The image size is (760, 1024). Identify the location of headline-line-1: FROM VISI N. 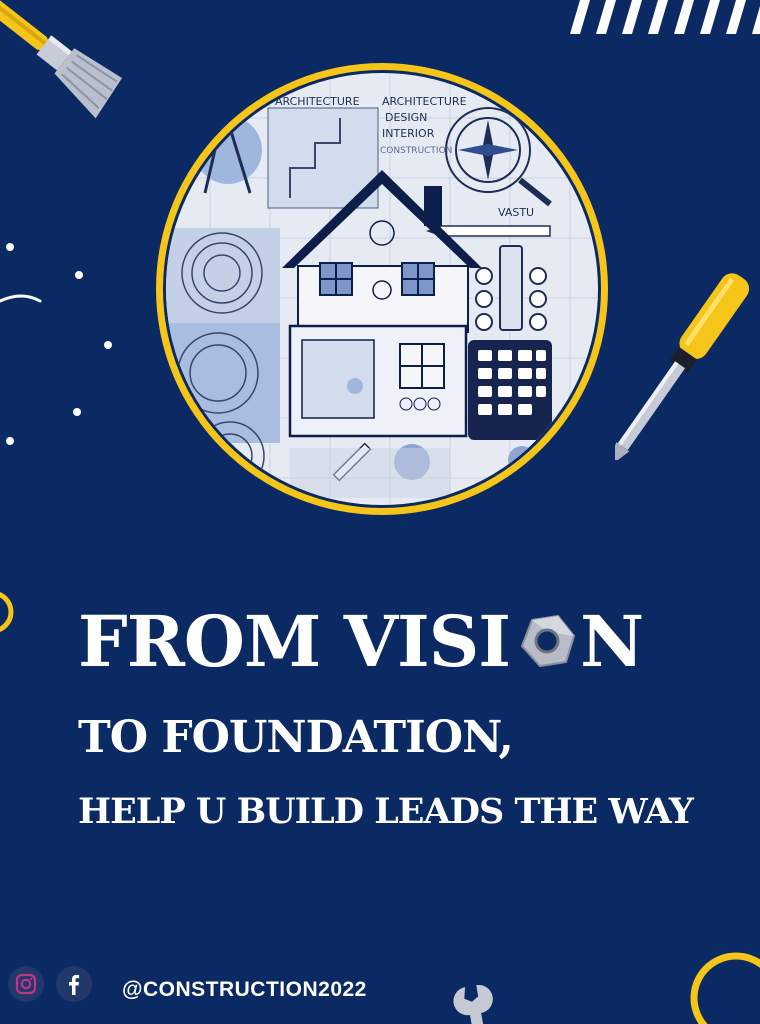
(361, 641).